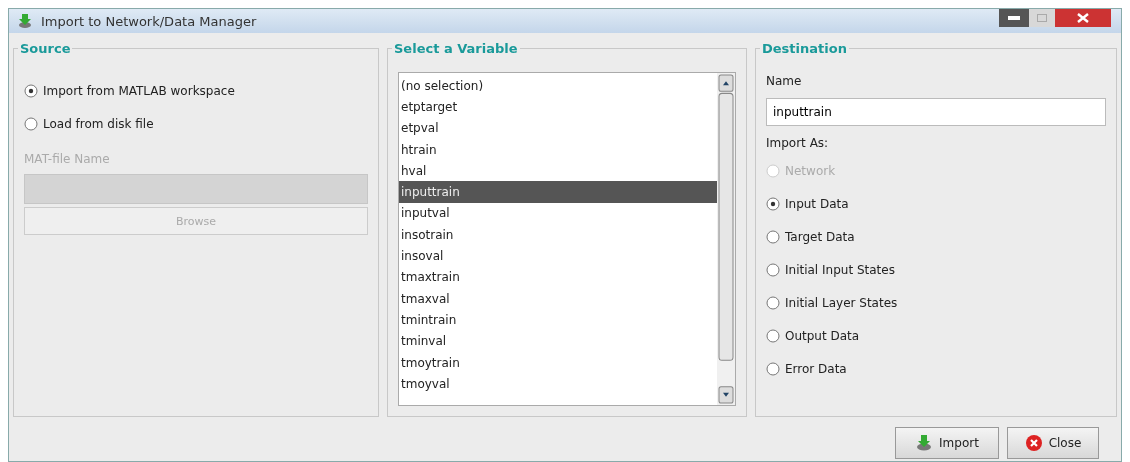 This screenshot has width=1130, height=462. Describe the element at coordinates (936, 236) in the screenshot. I see `radio-button: Target Data` at that location.